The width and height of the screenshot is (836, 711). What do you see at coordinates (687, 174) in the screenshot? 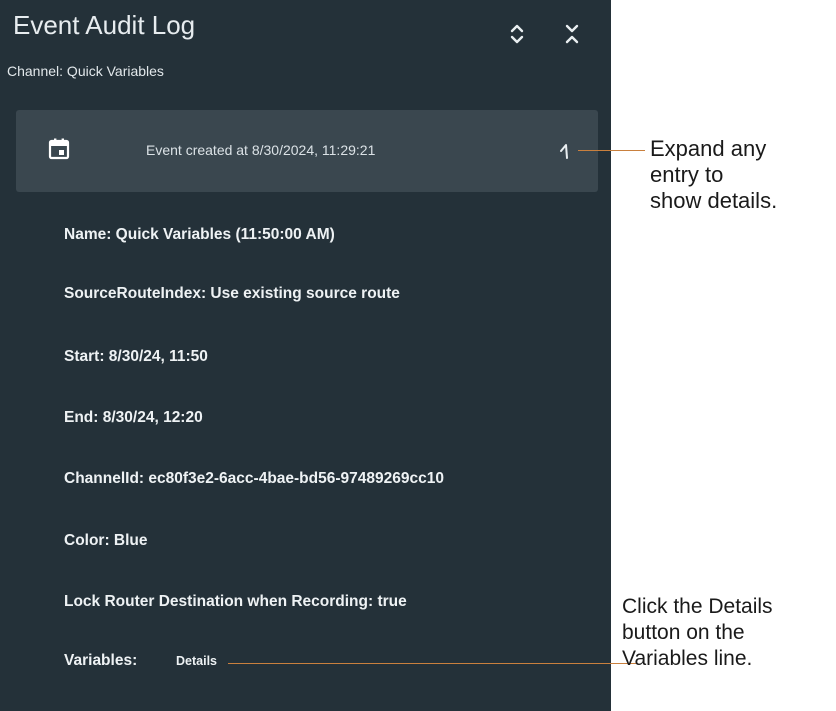
I see `expand-callout-line-2: entry to` at bounding box center [687, 174].